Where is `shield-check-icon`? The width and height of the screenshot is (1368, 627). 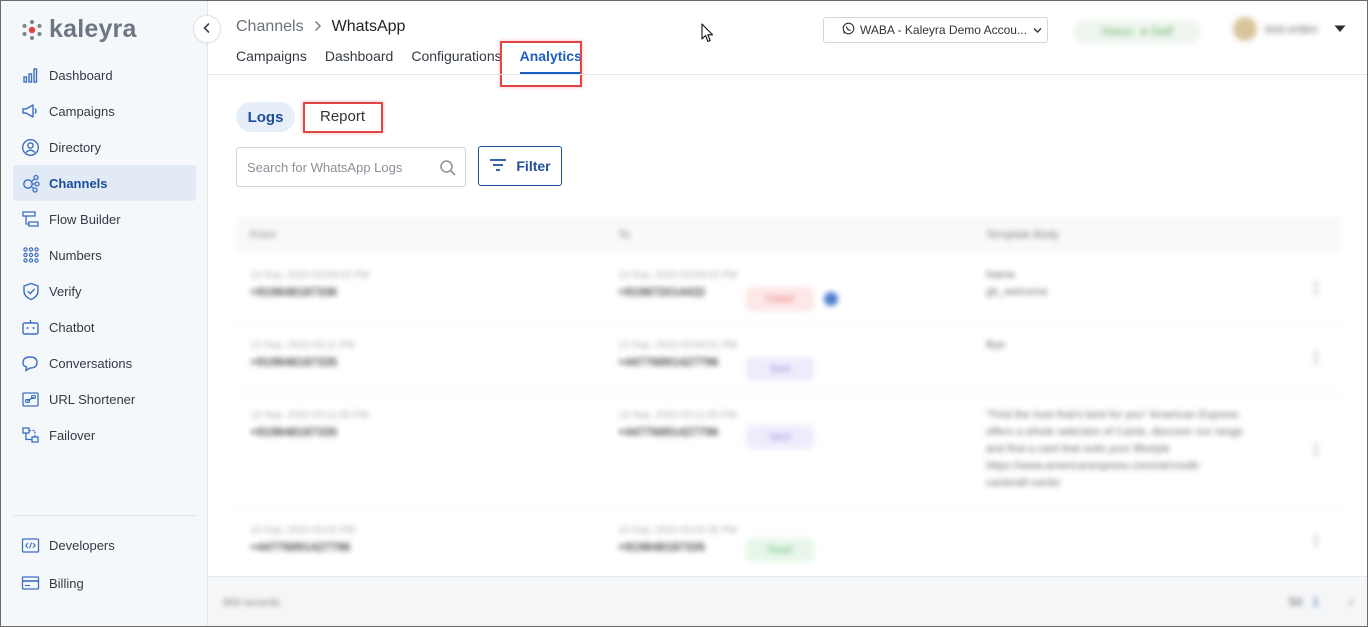
shield-check-icon is located at coordinates (30, 291).